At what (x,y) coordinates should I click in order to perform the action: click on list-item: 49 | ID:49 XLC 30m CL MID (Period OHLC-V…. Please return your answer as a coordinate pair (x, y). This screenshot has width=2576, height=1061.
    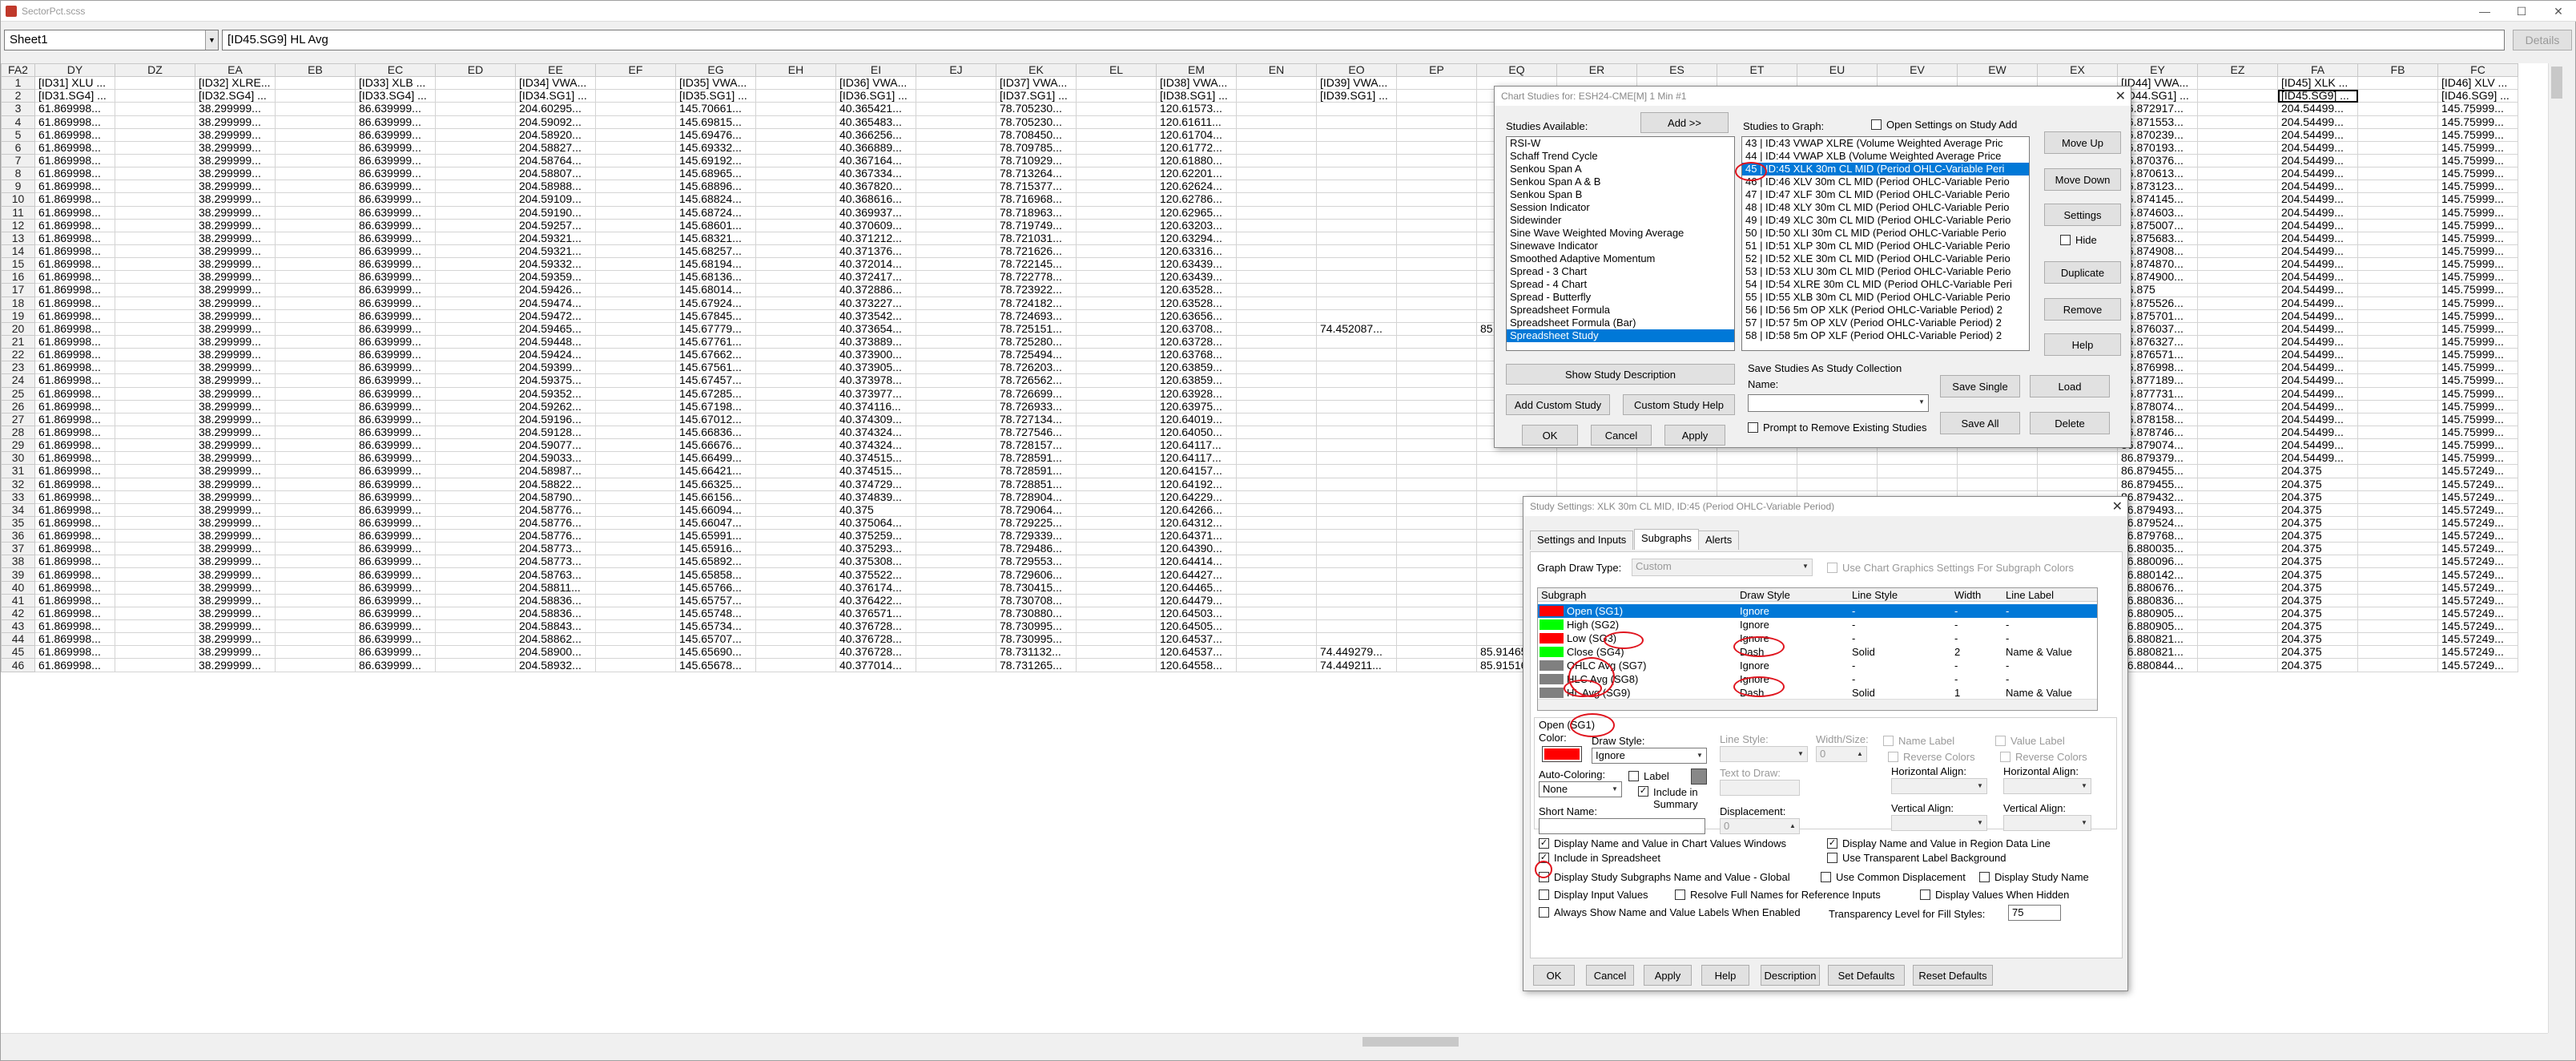
    Looking at the image, I should click on (1886, 221).